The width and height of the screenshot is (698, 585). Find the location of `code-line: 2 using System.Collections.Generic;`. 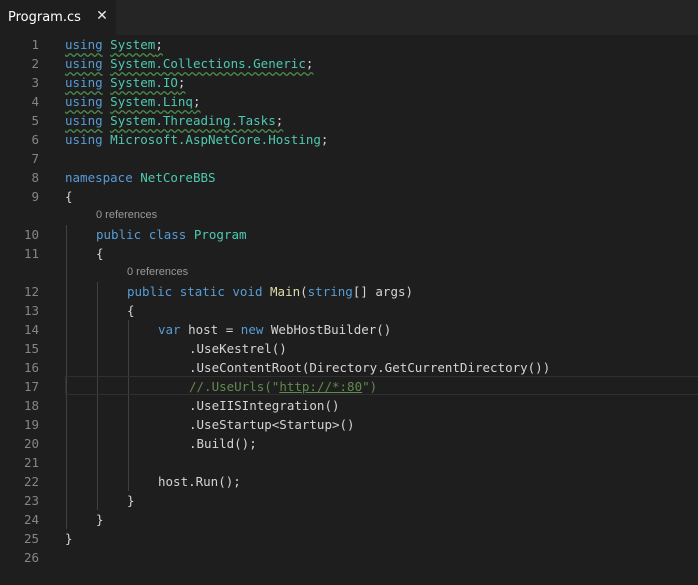

code-line: 2 using System.Collections.Generic; is located at coordinates (349, 63).